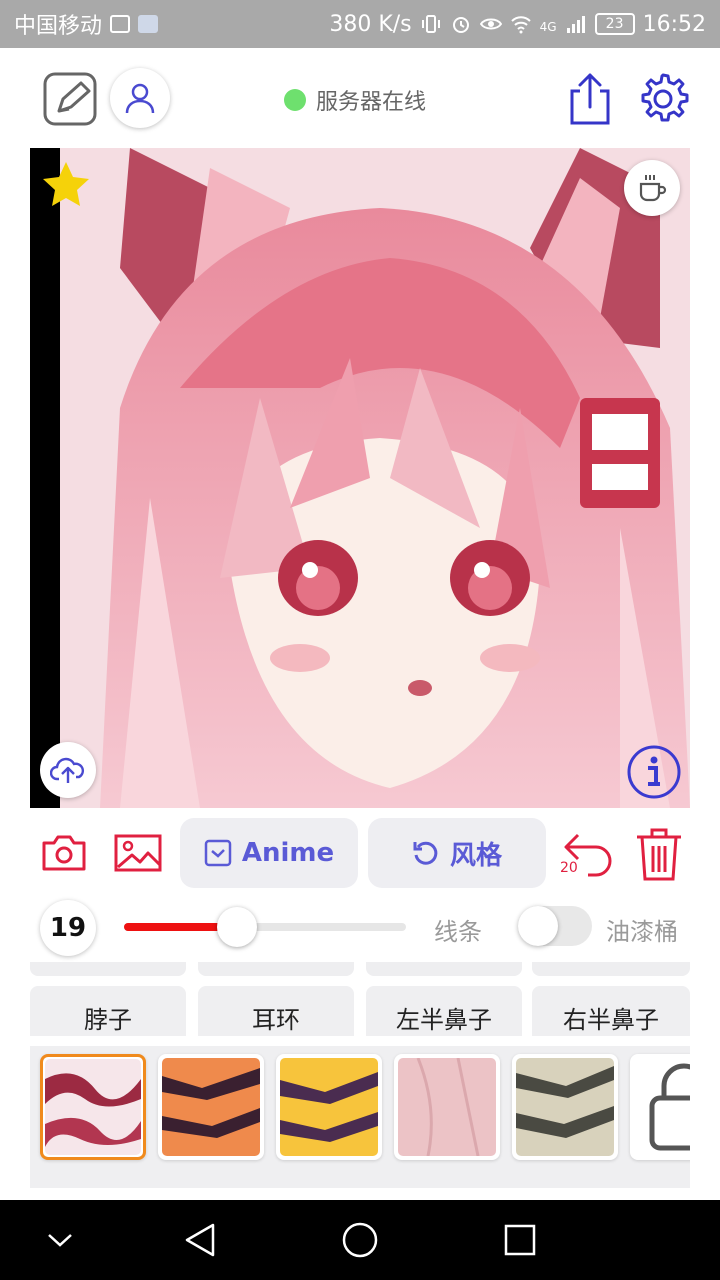 The height and width of the screenshot is (1280, 720). I want to click on clock: 16:52, so click(674, 24).